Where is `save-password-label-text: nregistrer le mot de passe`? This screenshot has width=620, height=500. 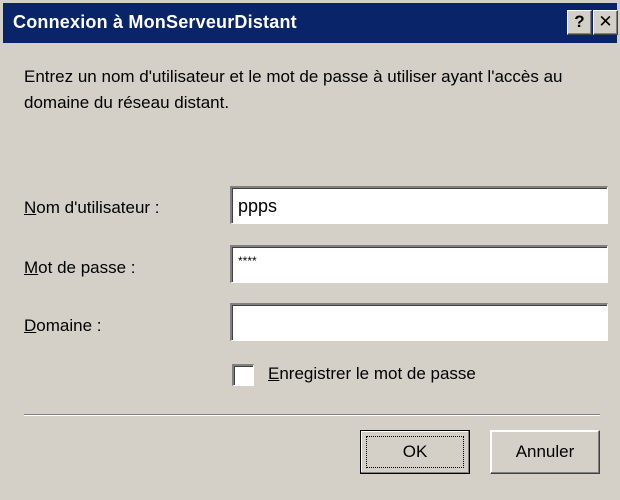 save-password-label-text: nregistrer le mot de passe is located at coordinates (377, 373).